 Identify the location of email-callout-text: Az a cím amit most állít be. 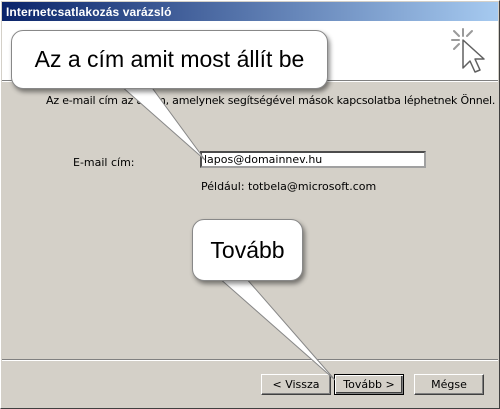
(169, 59).